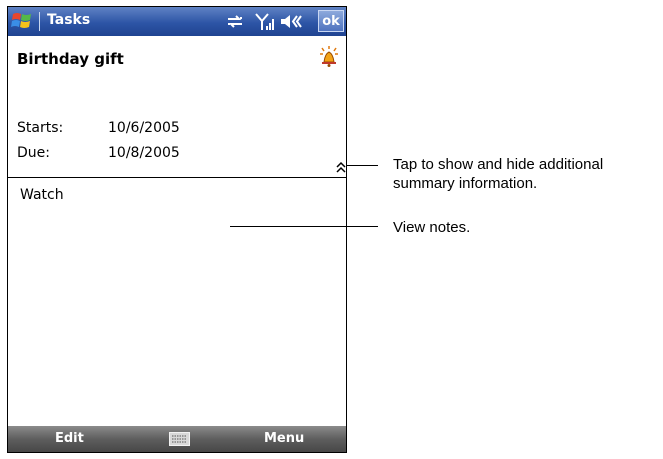 This screenshot has width=663, height=459. What do you see at coordinates (69, 20) in the screenshot?
I see `app-title: Tasks` at bounding box center [69, 20].